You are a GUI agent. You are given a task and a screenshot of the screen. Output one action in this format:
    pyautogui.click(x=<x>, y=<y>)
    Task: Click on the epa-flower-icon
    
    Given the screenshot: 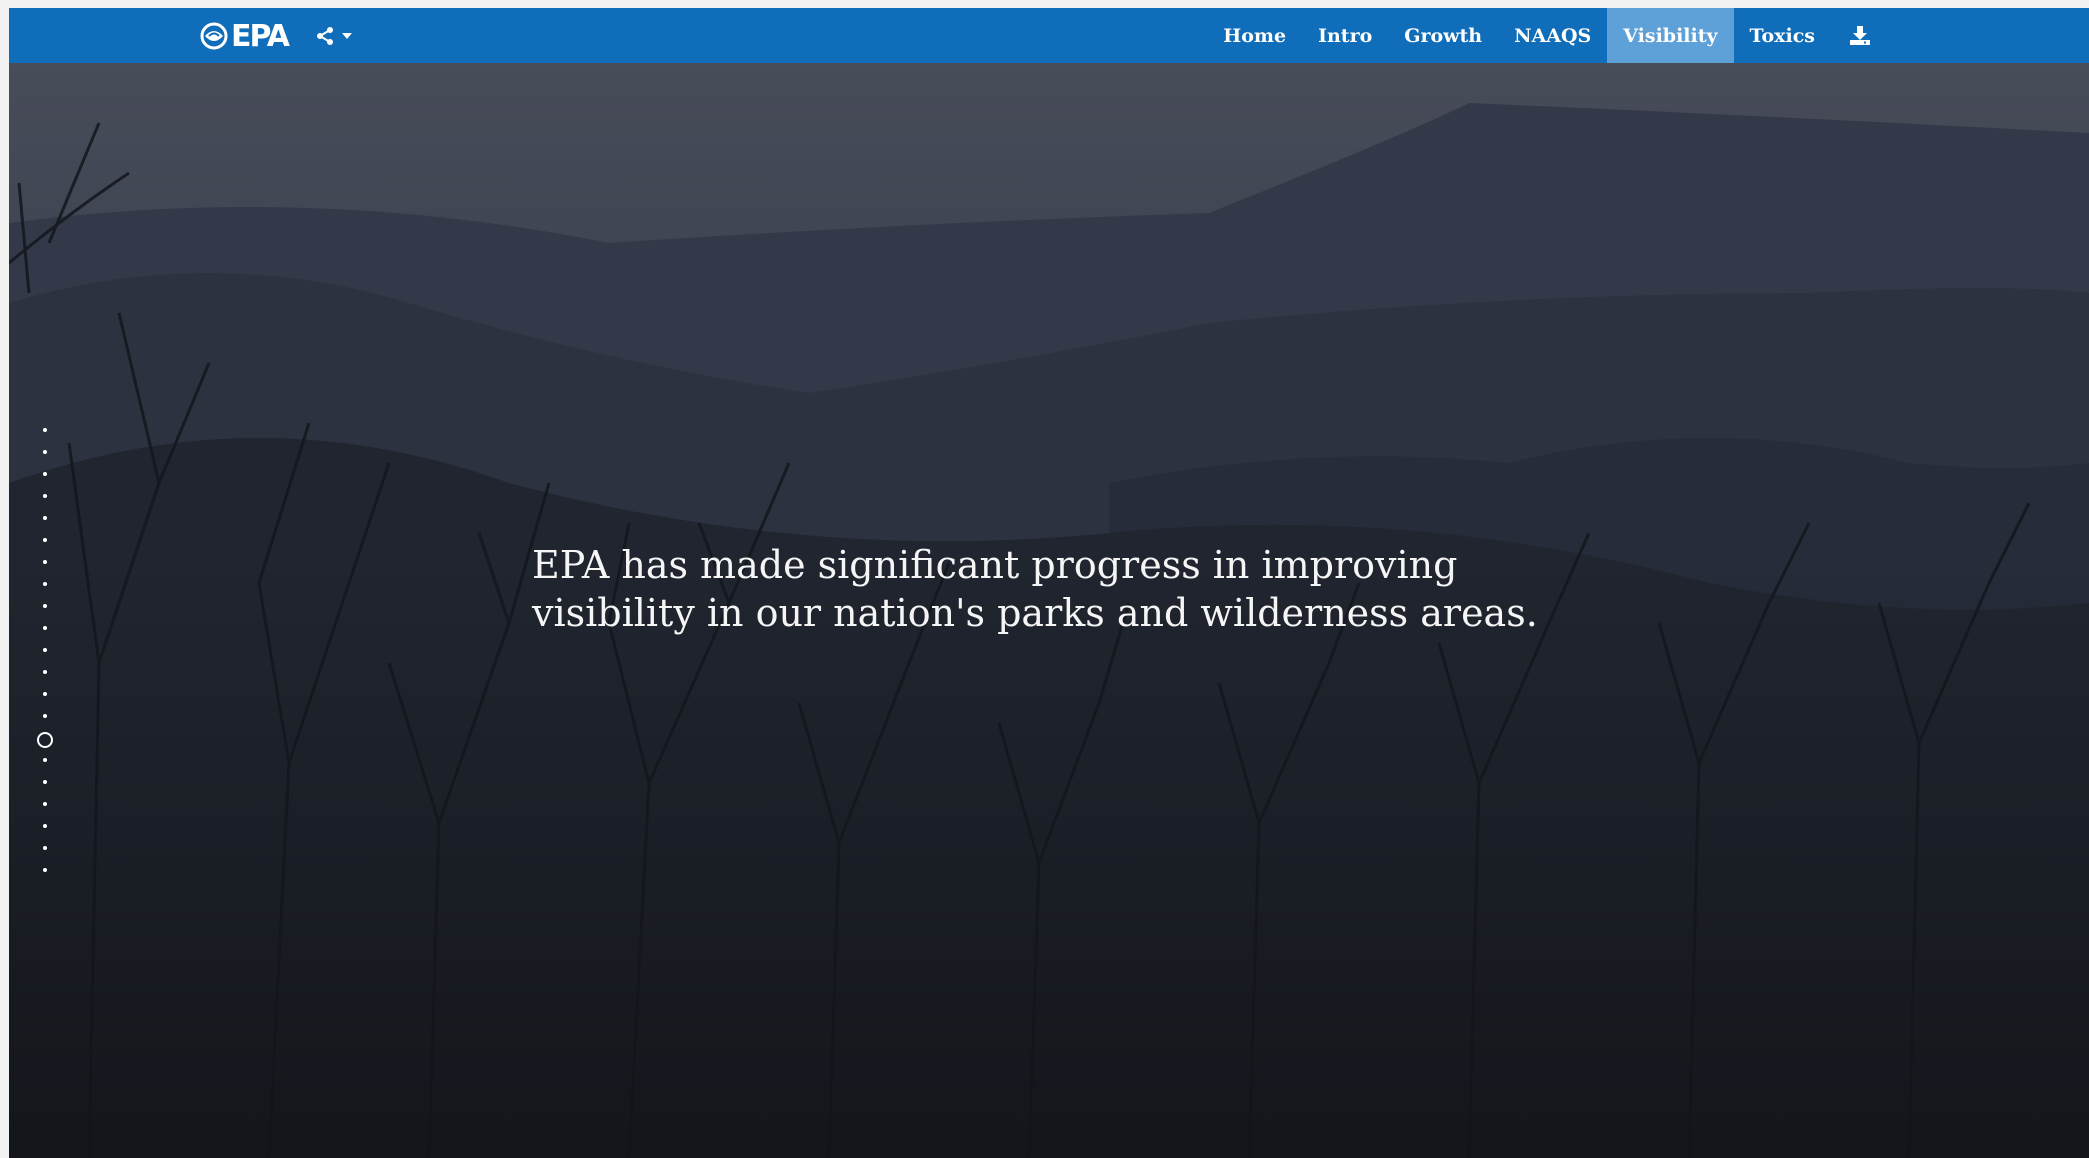 What is the action you would take?
    pyautogui.click(x=214, y=36)
    